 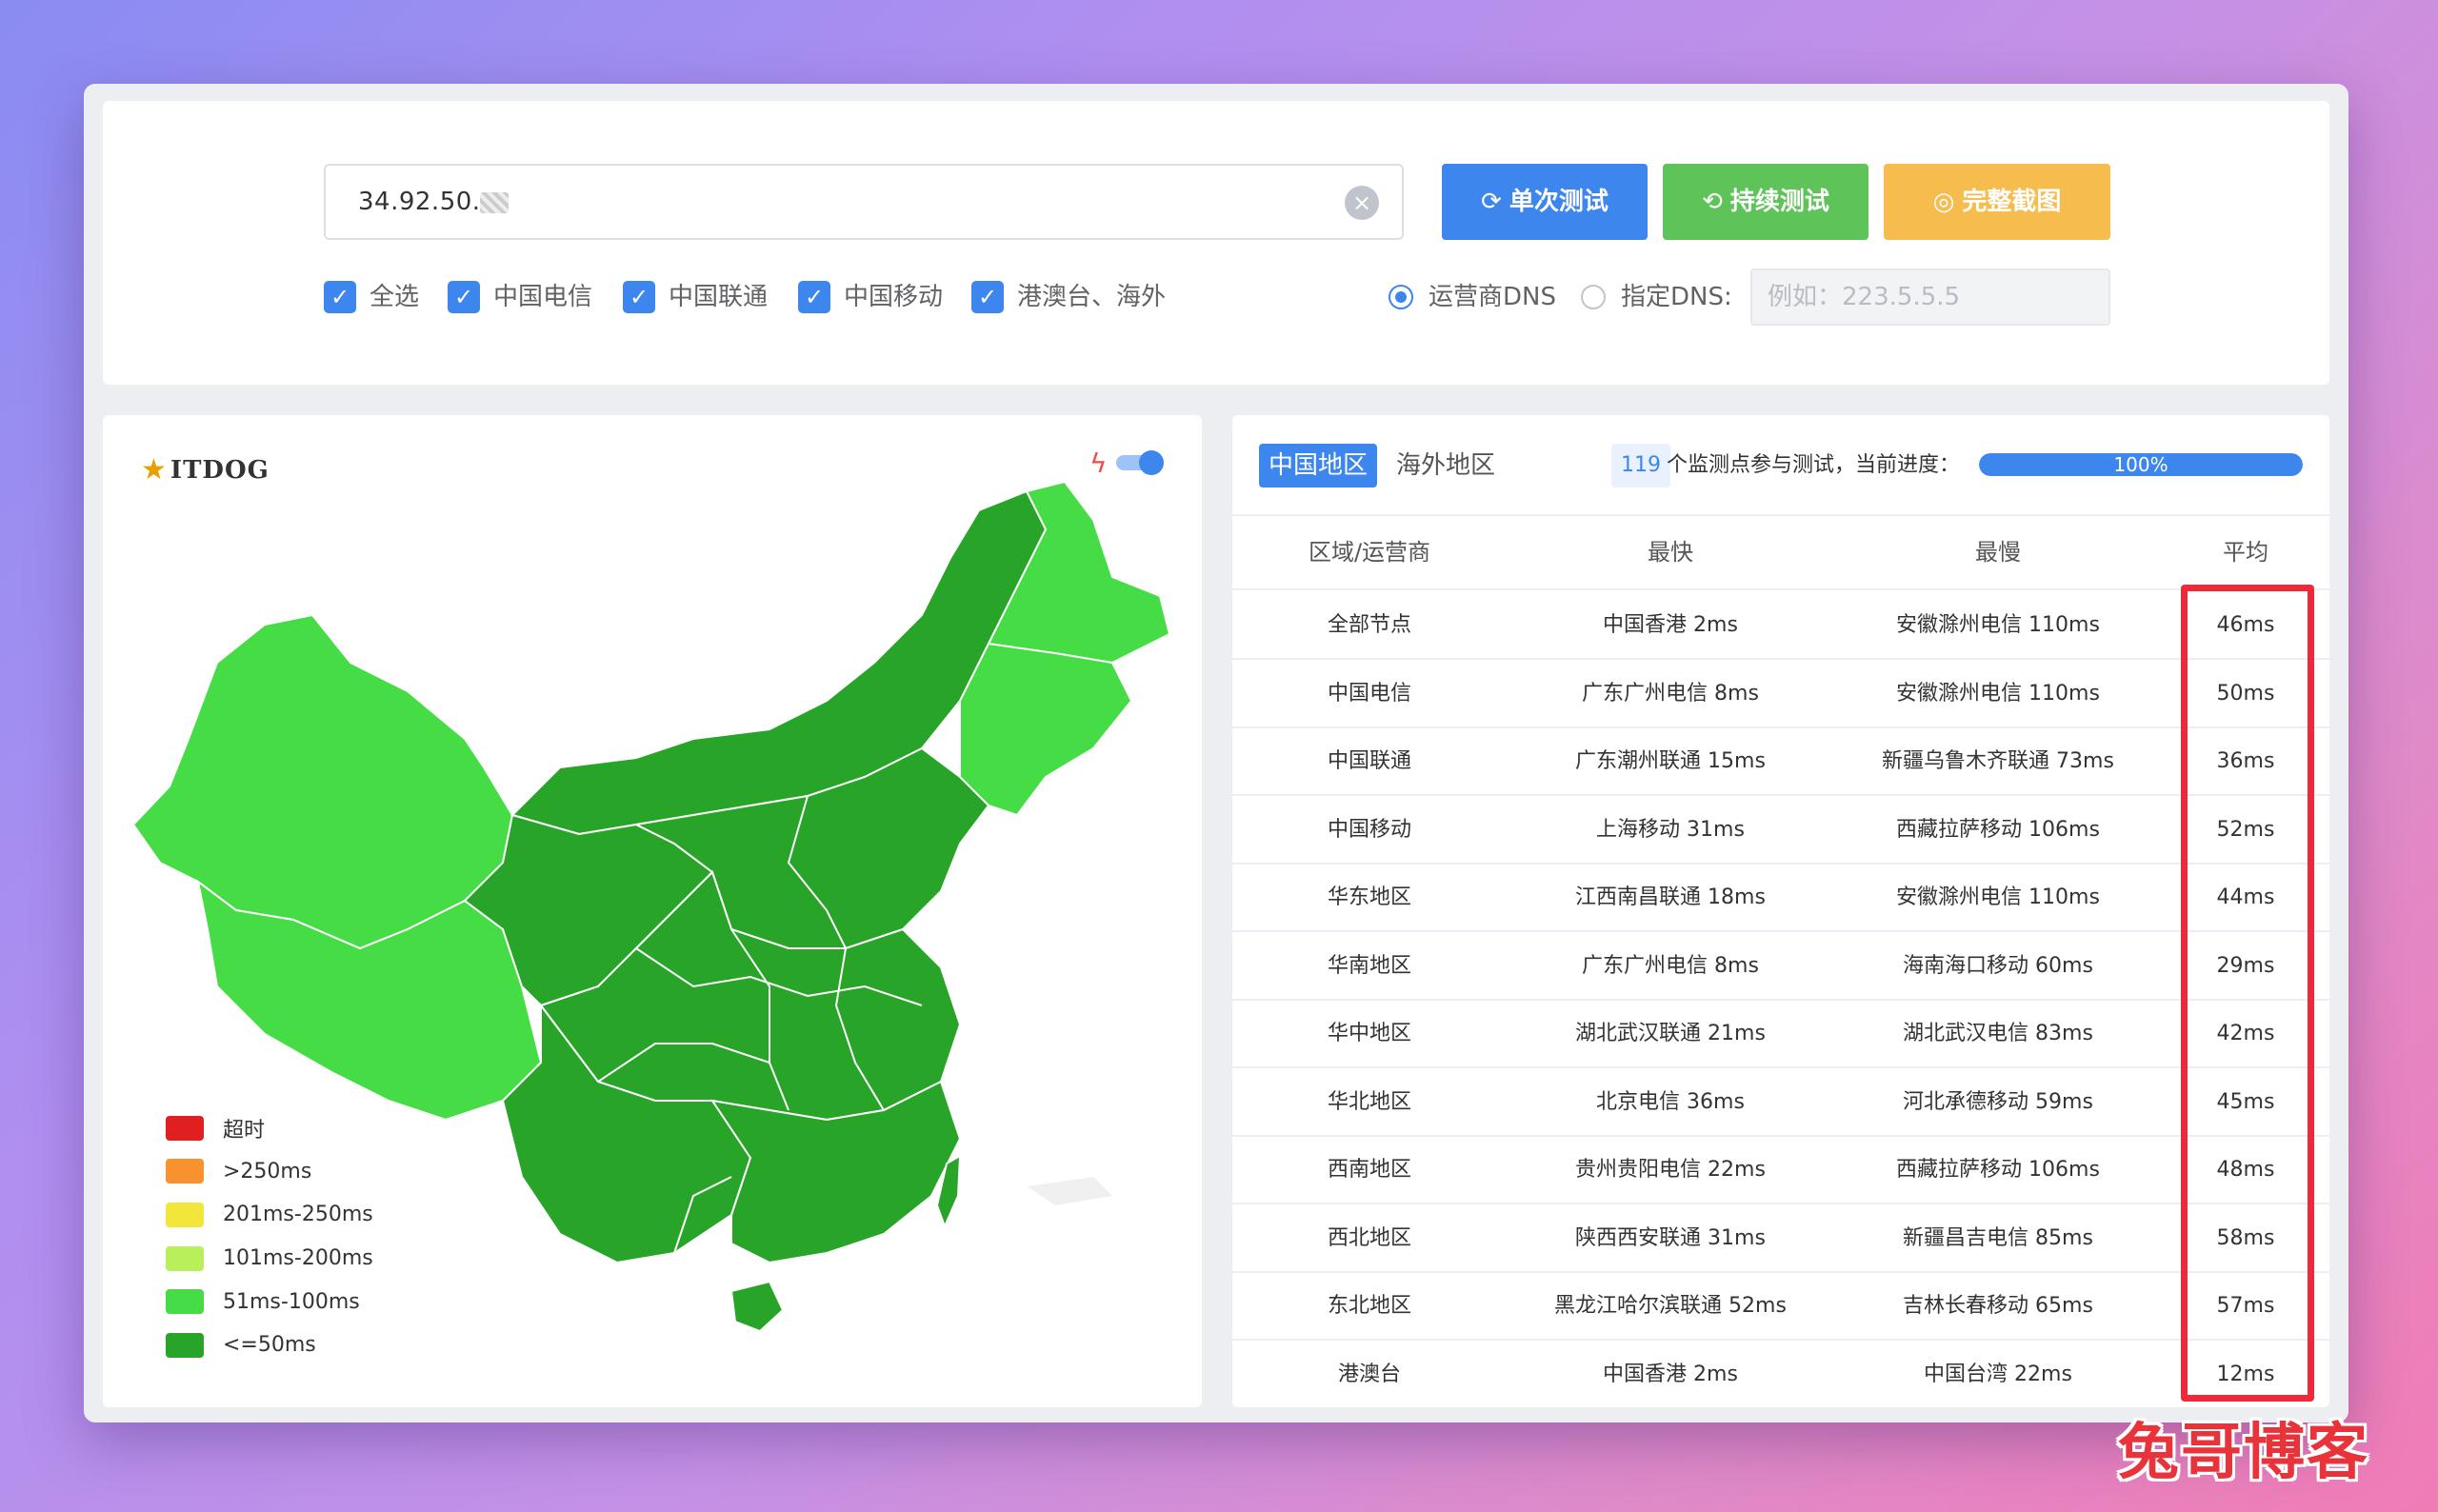 I want to click on cell-average: 12ms, so click(x=2245, y=1374).